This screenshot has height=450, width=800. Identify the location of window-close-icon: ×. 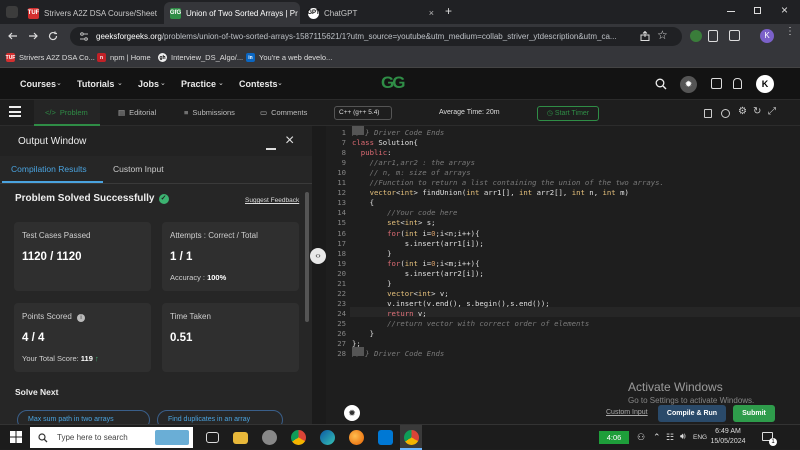
(784, 10).